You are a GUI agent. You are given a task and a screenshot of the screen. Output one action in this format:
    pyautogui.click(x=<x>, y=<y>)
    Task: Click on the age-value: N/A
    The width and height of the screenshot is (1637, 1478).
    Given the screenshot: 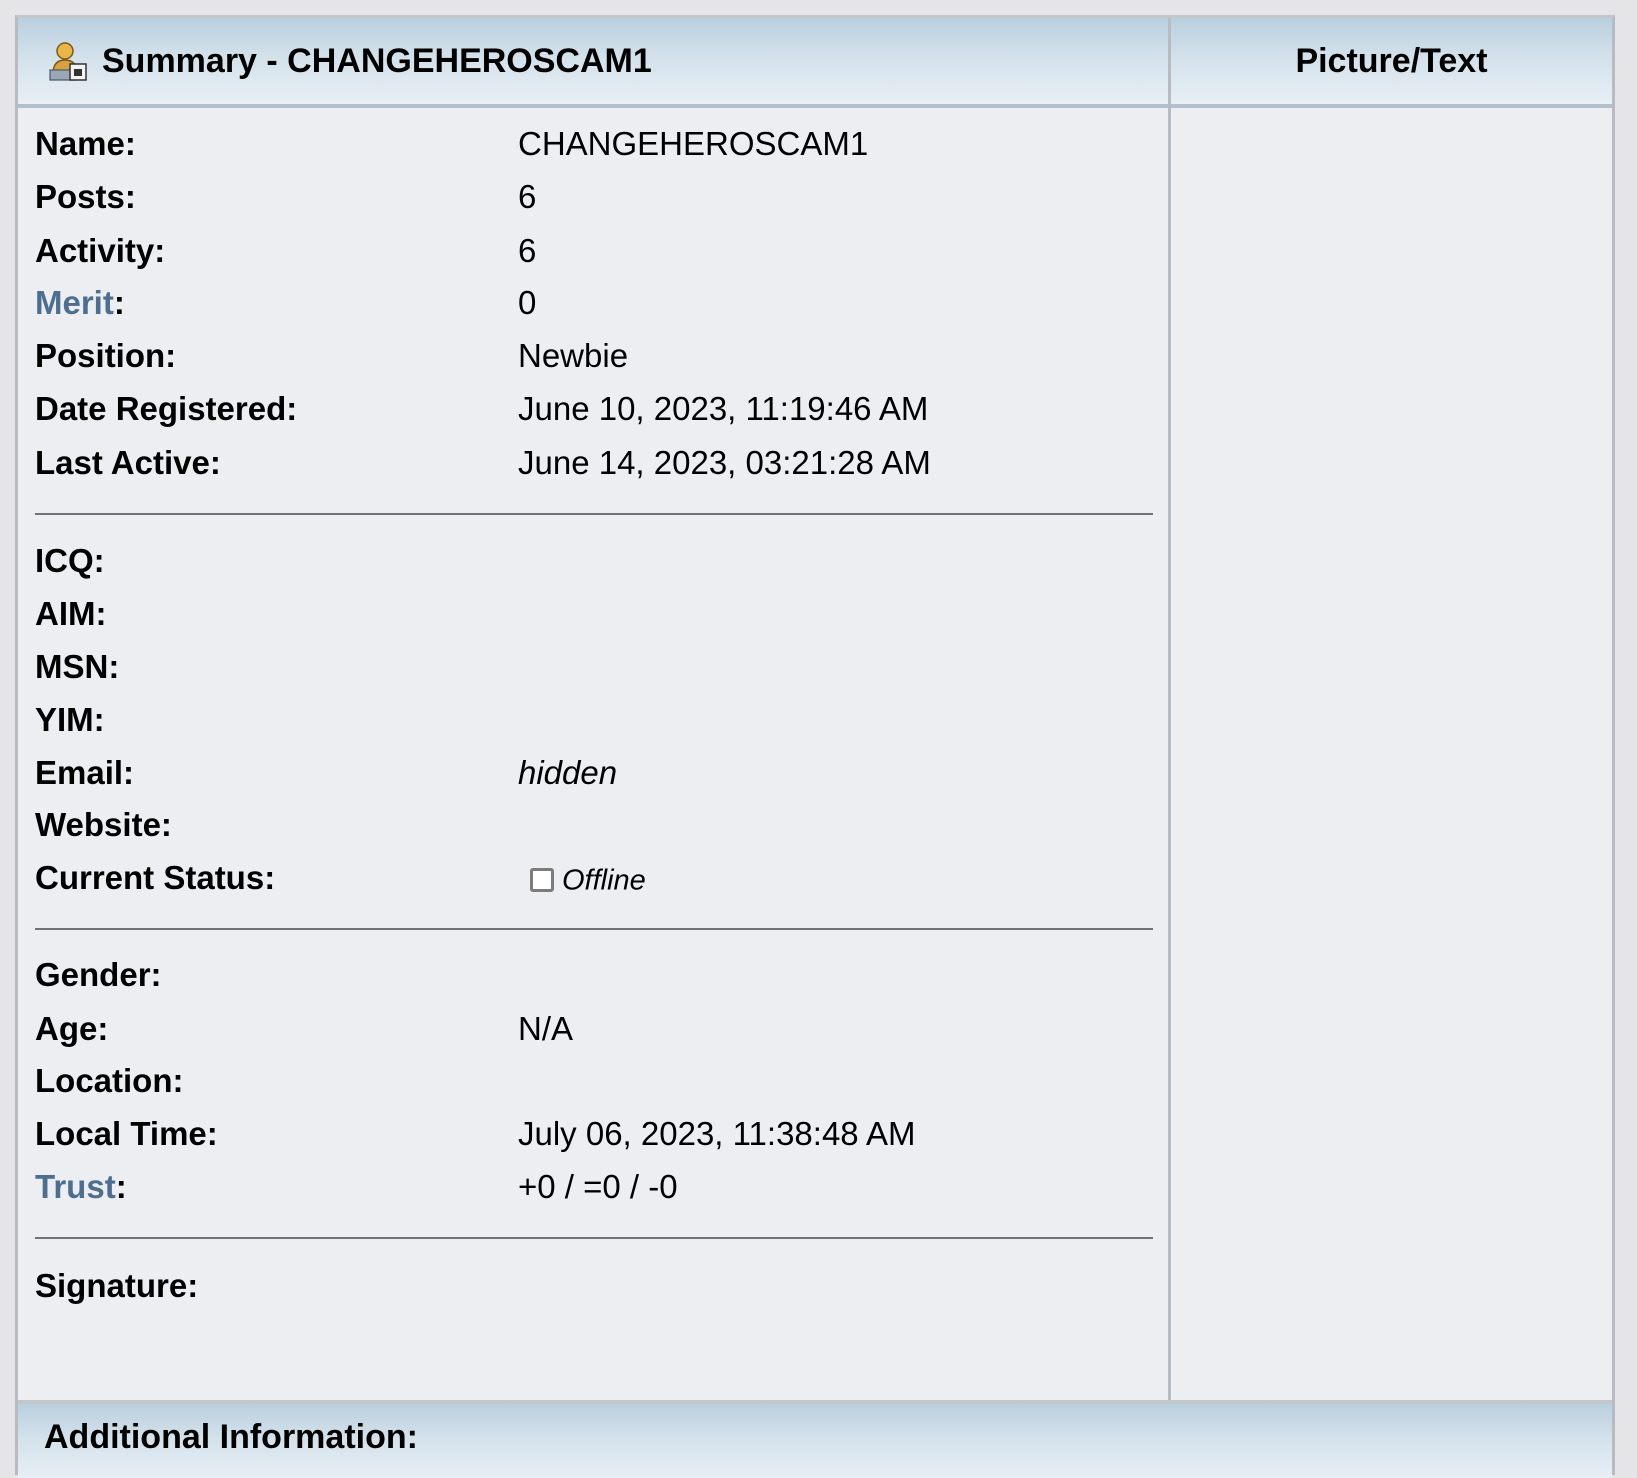 What is the action you would take?
    pyautogui.click(x=546, y=1028)
    